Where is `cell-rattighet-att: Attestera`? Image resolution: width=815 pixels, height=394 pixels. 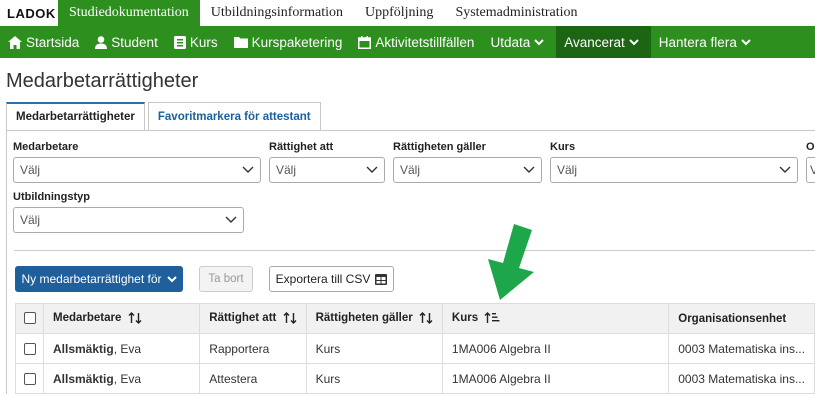
cell-rattighet-att: Attestera is located at coordinates (253, 378).